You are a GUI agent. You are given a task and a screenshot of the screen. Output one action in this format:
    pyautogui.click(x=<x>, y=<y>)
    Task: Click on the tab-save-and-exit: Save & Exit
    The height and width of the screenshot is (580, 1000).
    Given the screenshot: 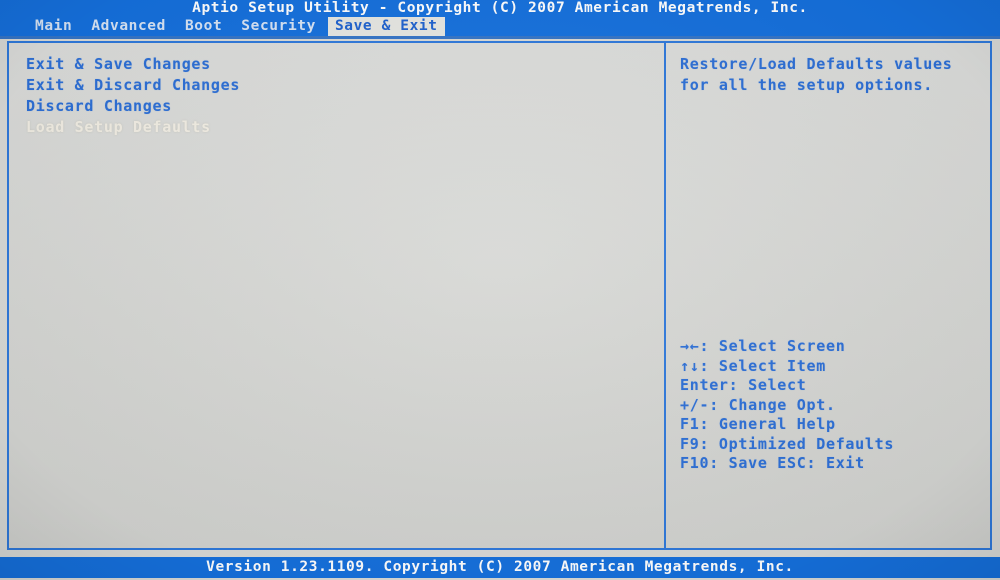 What is the action you would take?
    pyautogui.click(x=386, y=26)
    